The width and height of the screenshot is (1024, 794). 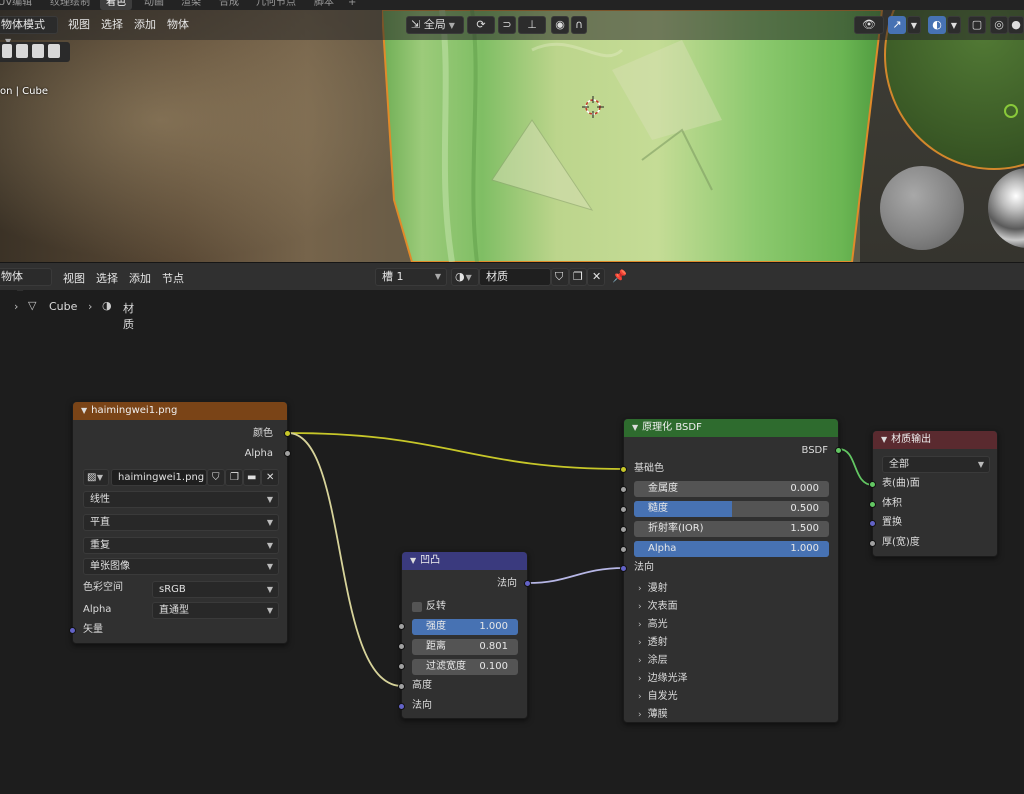 I want to click on proportional-edit-button: ◉, so click(x=560, y=25).